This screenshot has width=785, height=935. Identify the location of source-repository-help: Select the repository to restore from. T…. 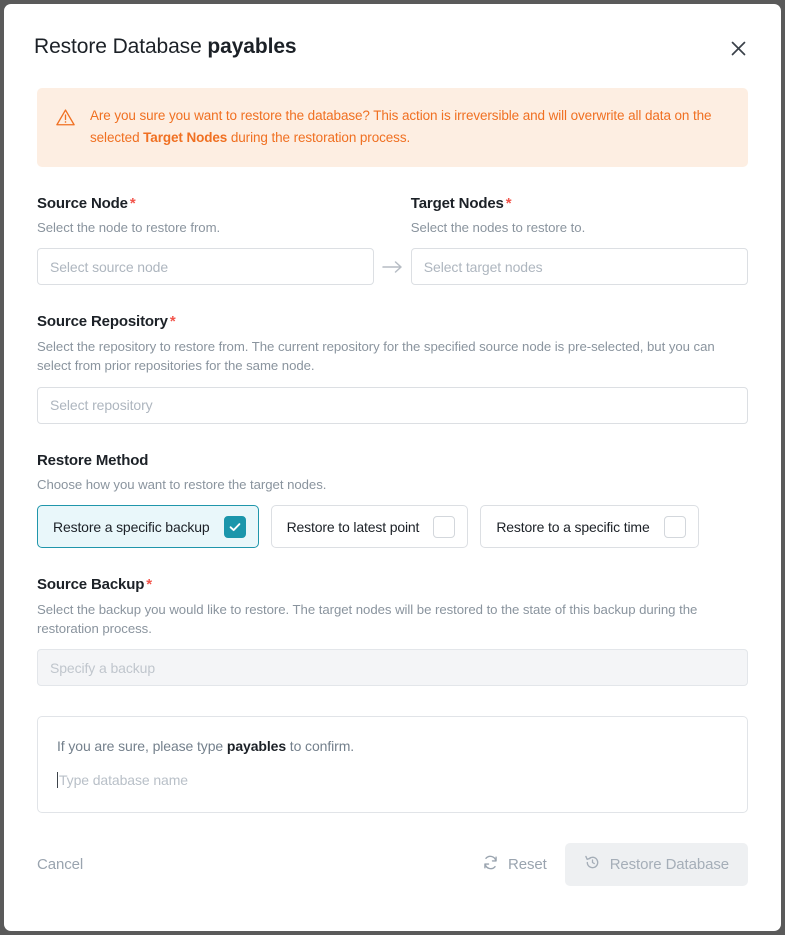
(376, 356).